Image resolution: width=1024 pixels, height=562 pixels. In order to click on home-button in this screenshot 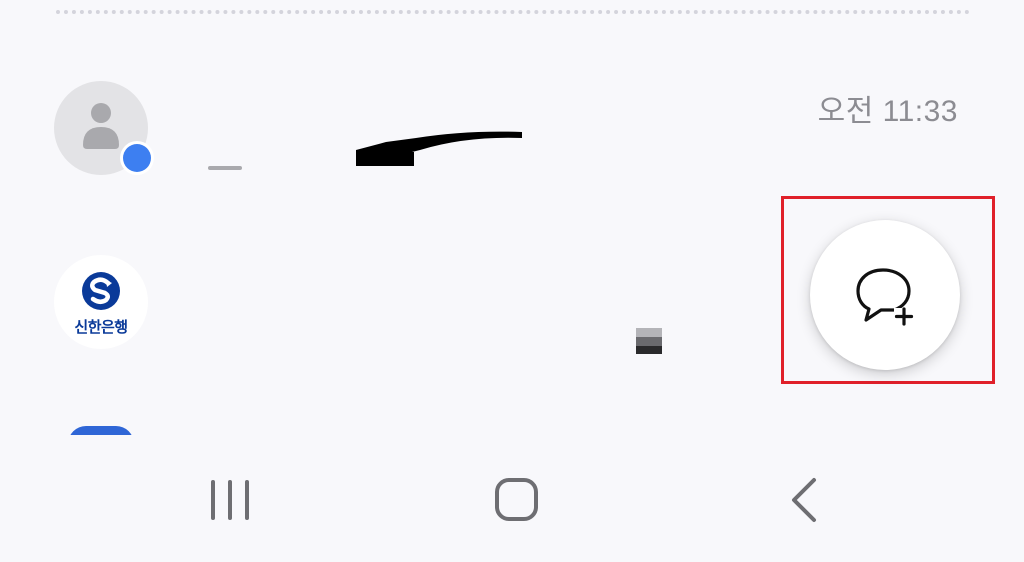, I will do `click(516, 500)`.